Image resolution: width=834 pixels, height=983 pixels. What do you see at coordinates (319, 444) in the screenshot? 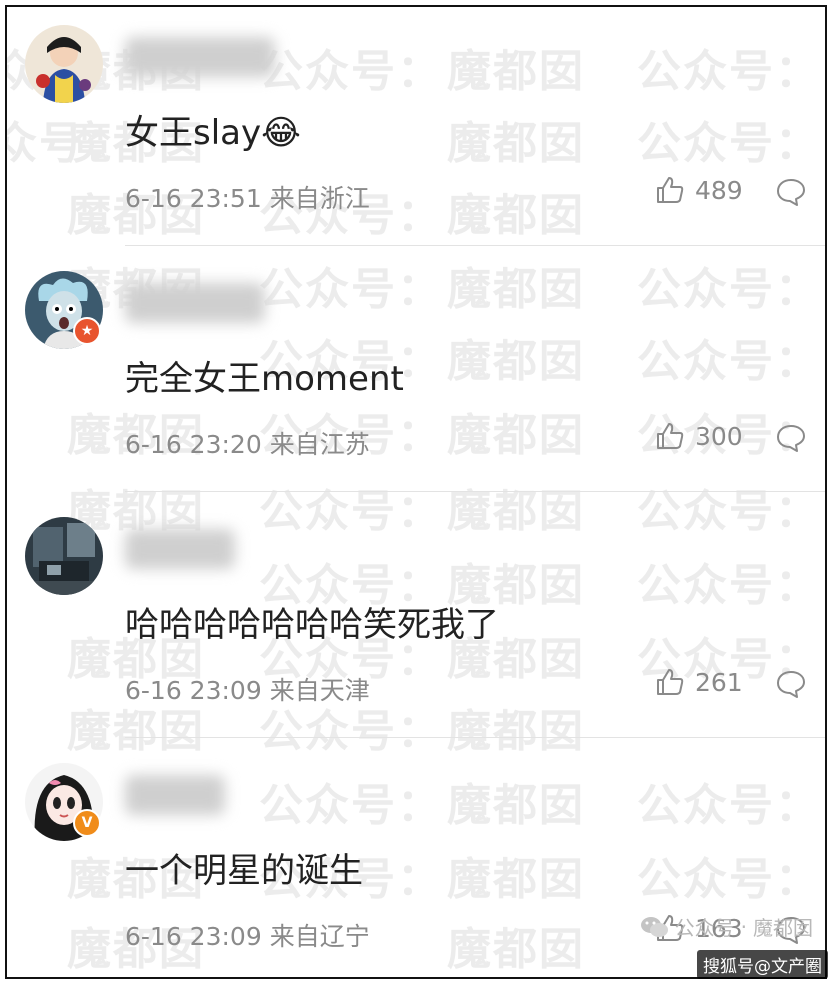
I see `comment-location: 来自江苏` at bounding box center [319, 444].